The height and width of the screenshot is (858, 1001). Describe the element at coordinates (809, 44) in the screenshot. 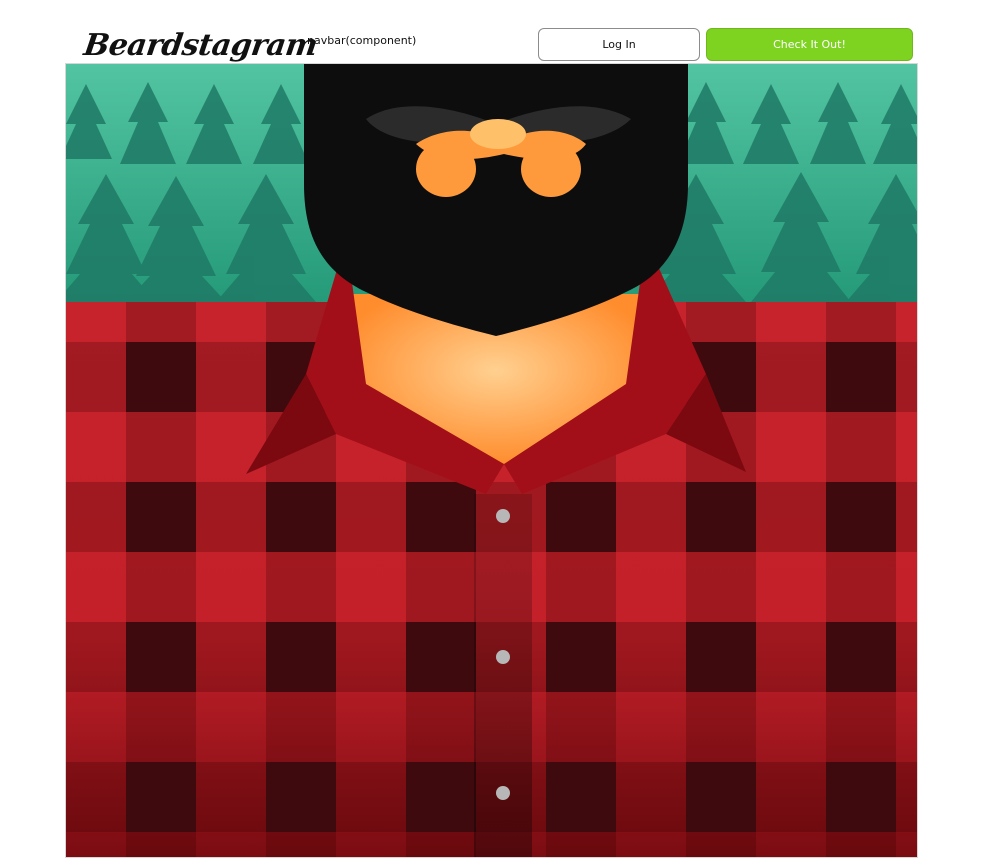

I see `check-it-out-button: Check It Out!` at that location.